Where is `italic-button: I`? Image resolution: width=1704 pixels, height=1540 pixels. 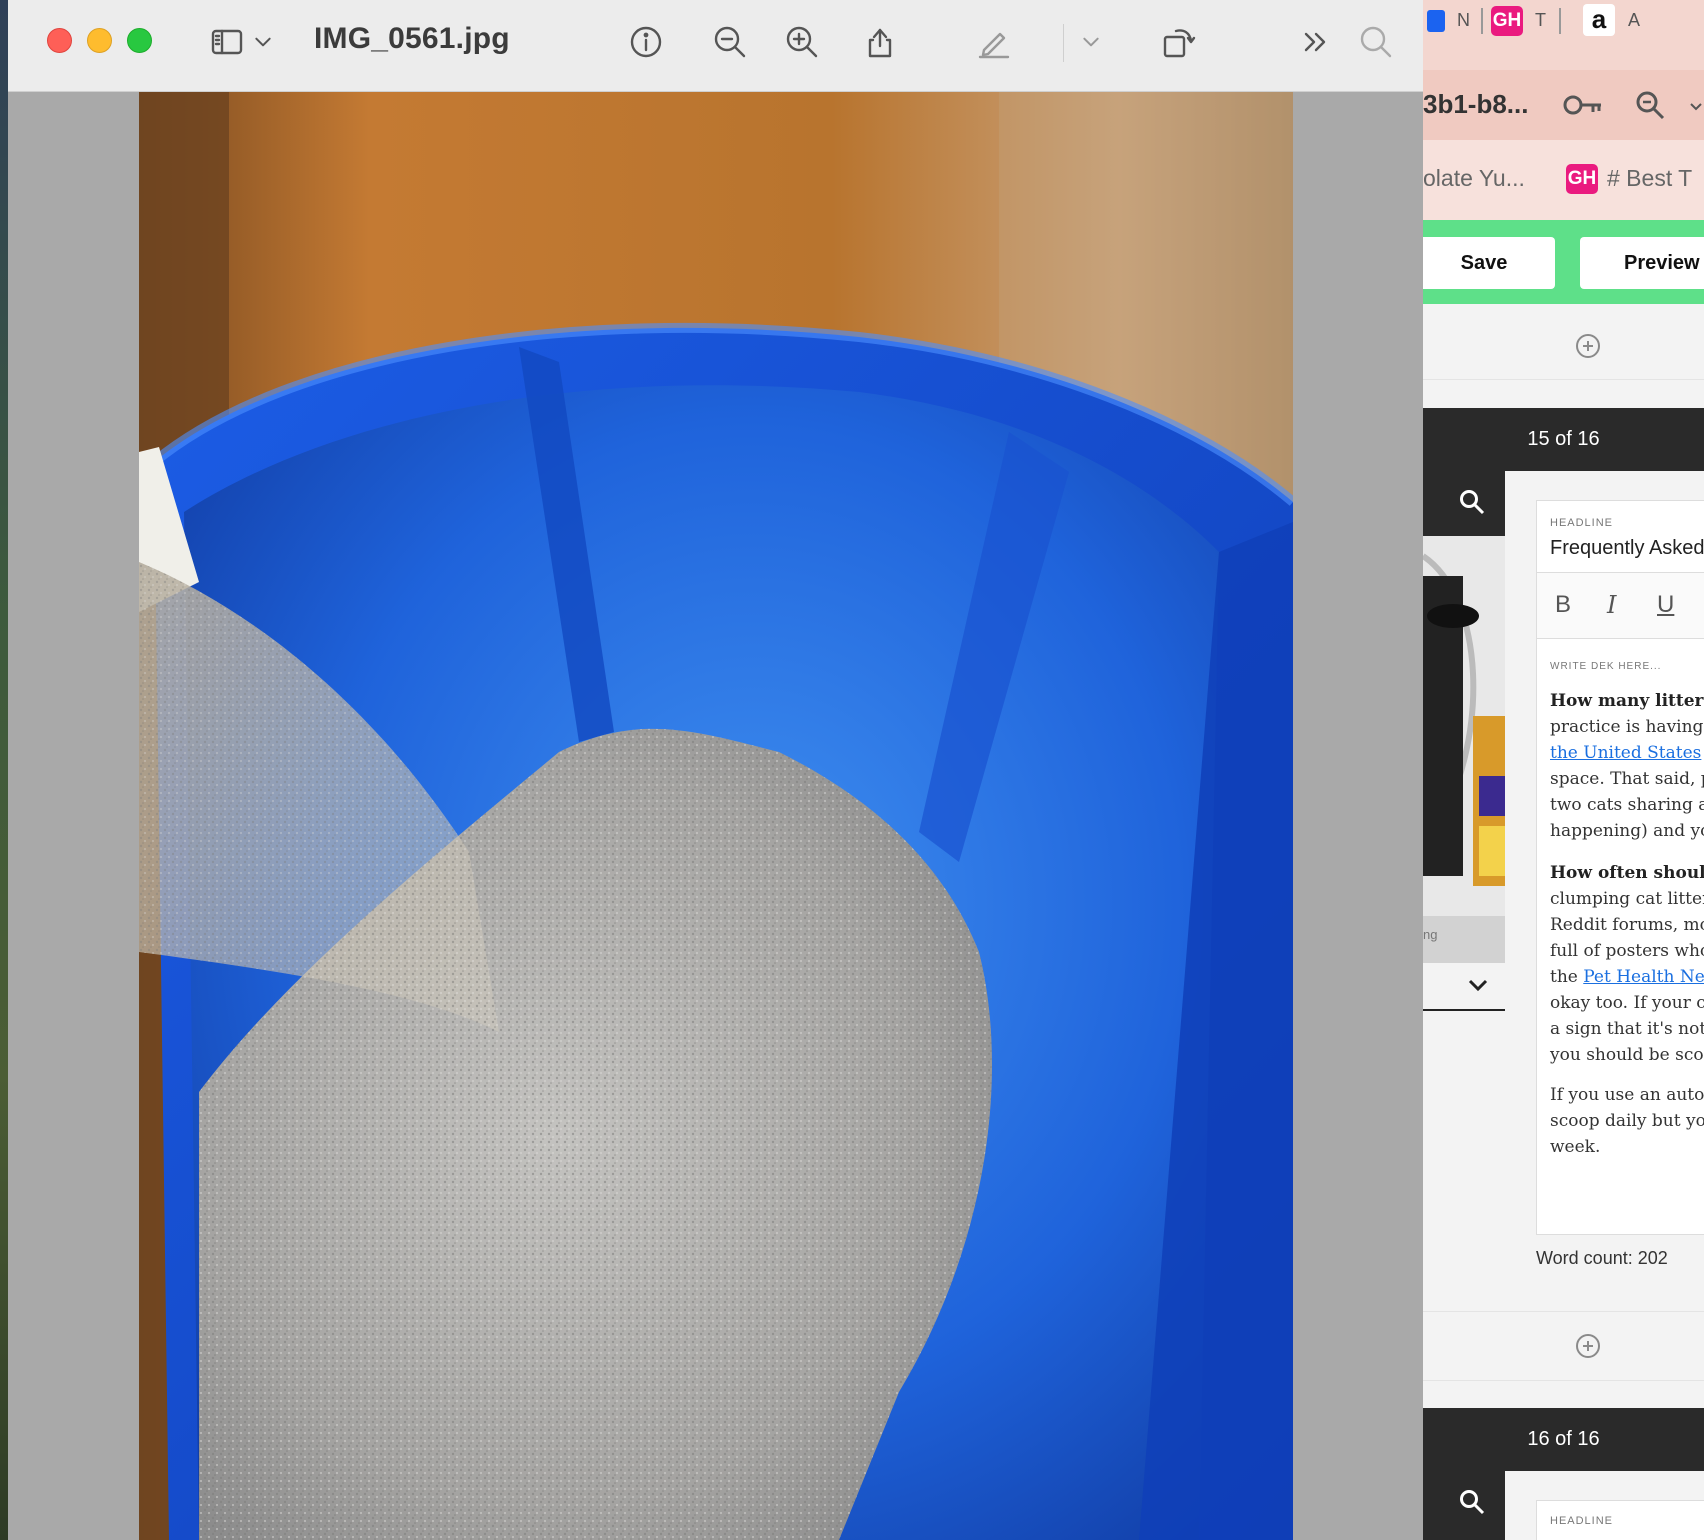 italic-button: I is located at coordinates (1611, 605).